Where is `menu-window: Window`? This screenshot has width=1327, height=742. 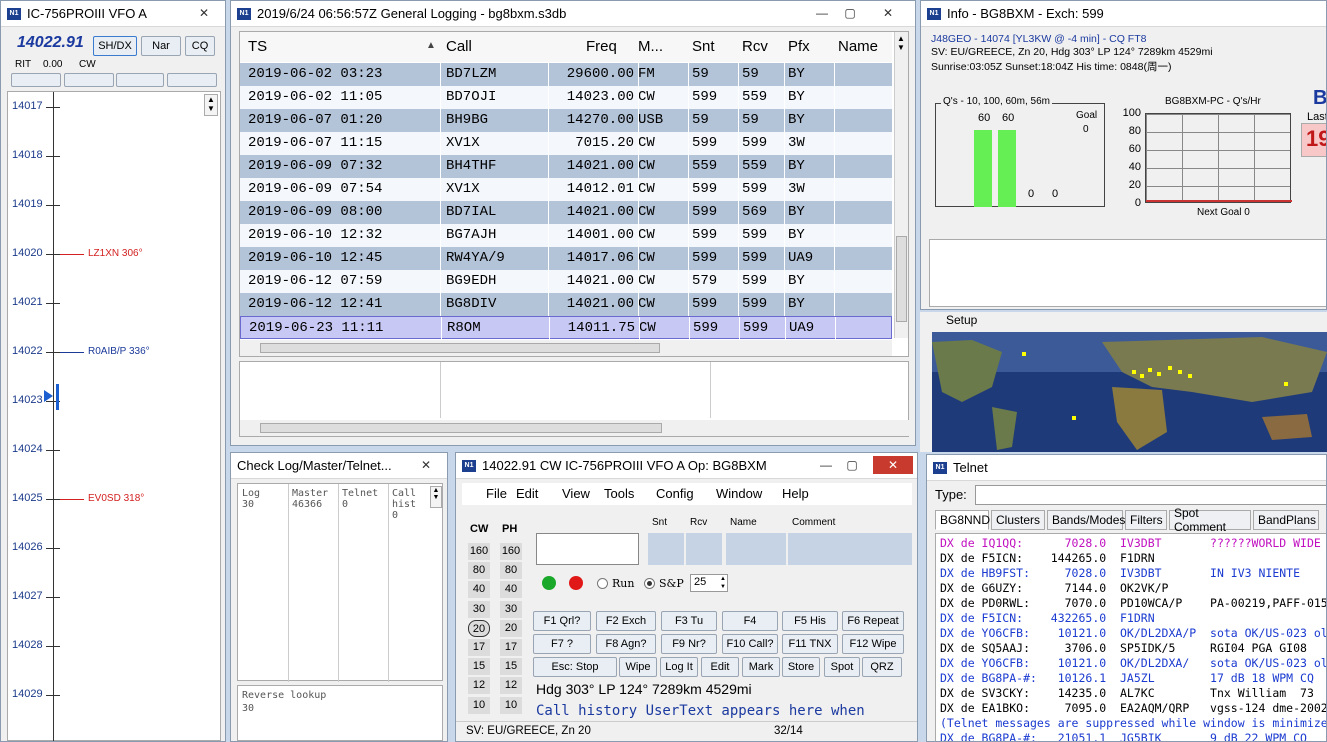 menu-window: Window is located at coordinates (739, 493).